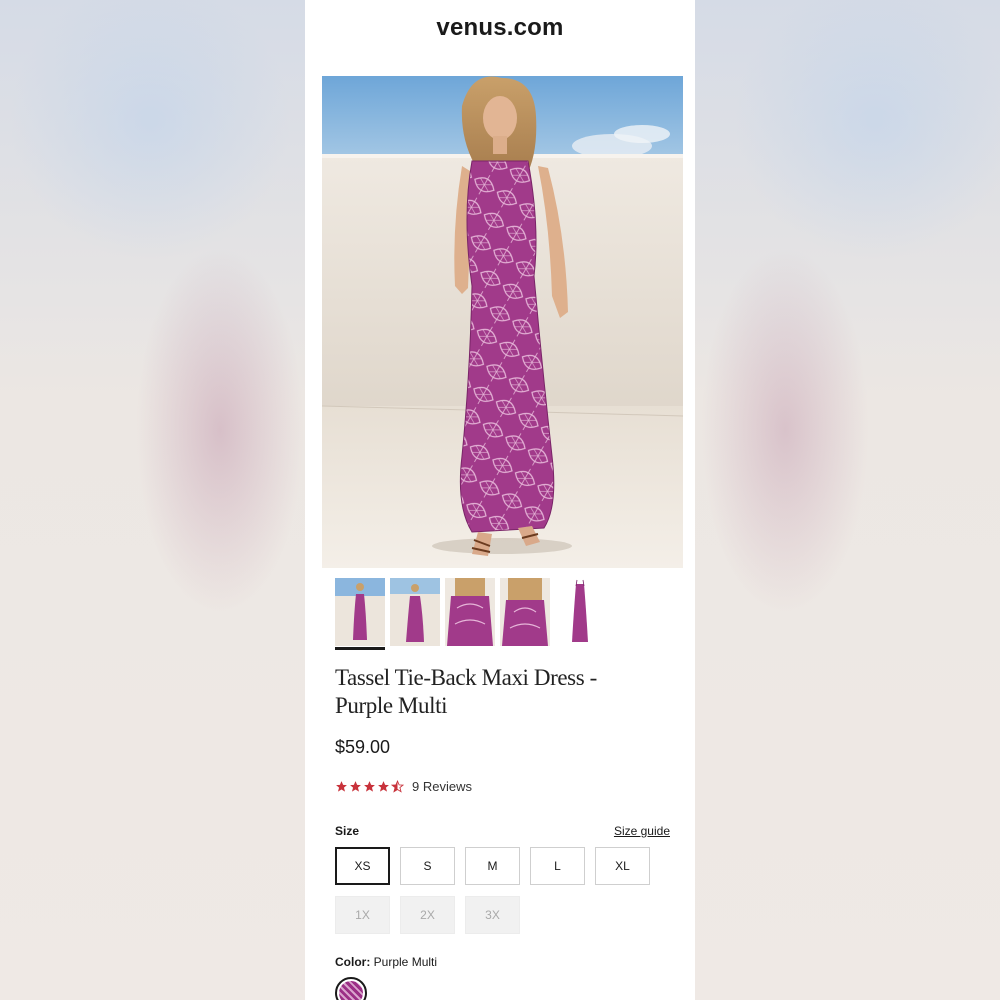 The height and width of the screenshot is (1000, 1000). What do you see at coordinates (405, 962) in the screenshot?
I see `color-value: Purple Multi` at bounding box center [405, 962].